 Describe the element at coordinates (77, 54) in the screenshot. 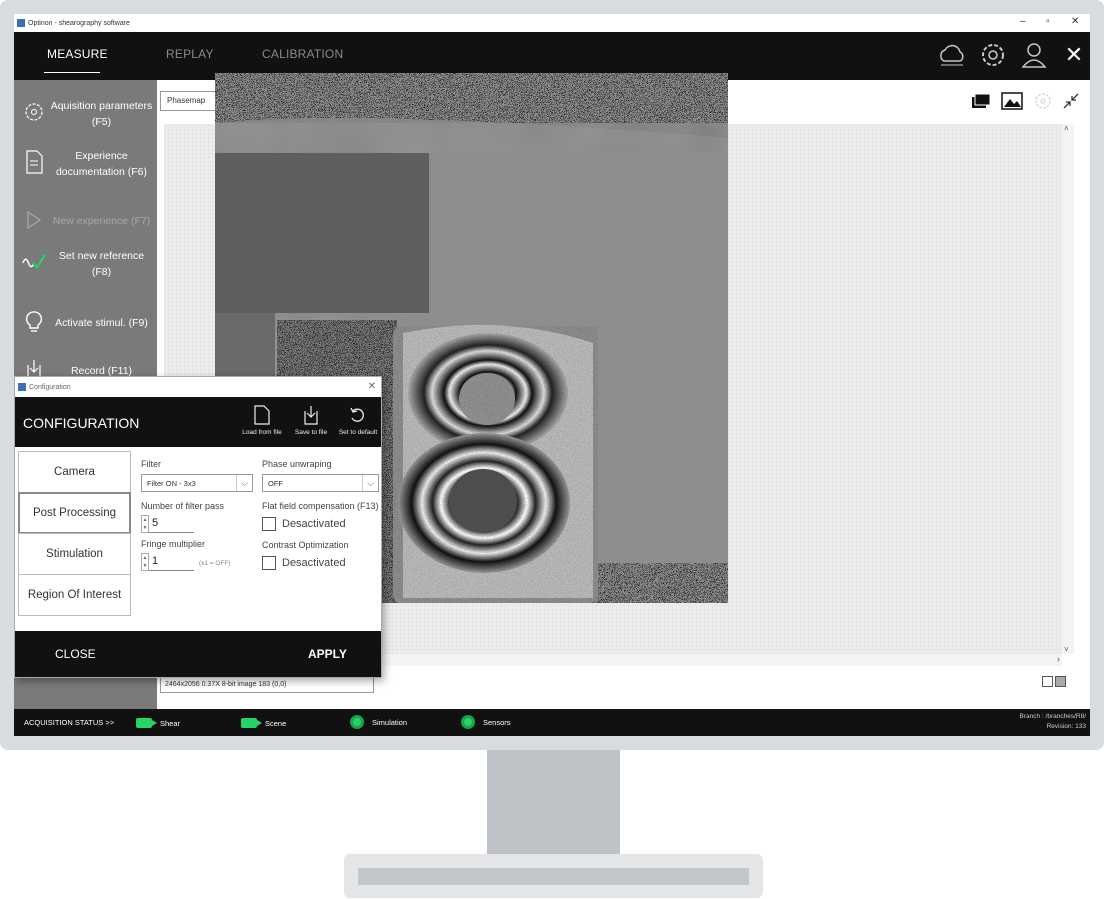

I see `tab-measure: MEASURE` at that location.